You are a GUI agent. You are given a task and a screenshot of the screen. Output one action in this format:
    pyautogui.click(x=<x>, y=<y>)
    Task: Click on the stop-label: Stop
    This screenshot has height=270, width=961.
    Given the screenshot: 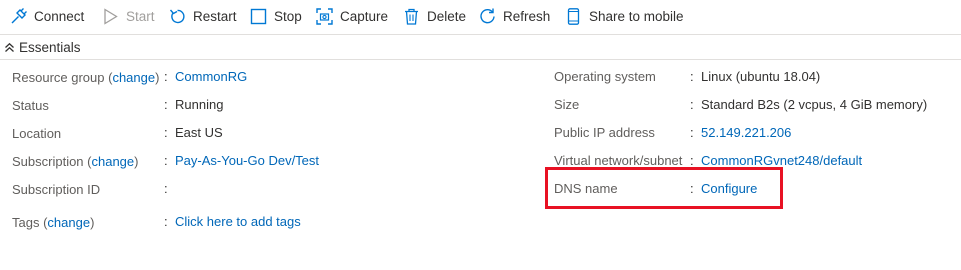 What is the action you would take?
    pyautogui.click(x=288, y=16)
    